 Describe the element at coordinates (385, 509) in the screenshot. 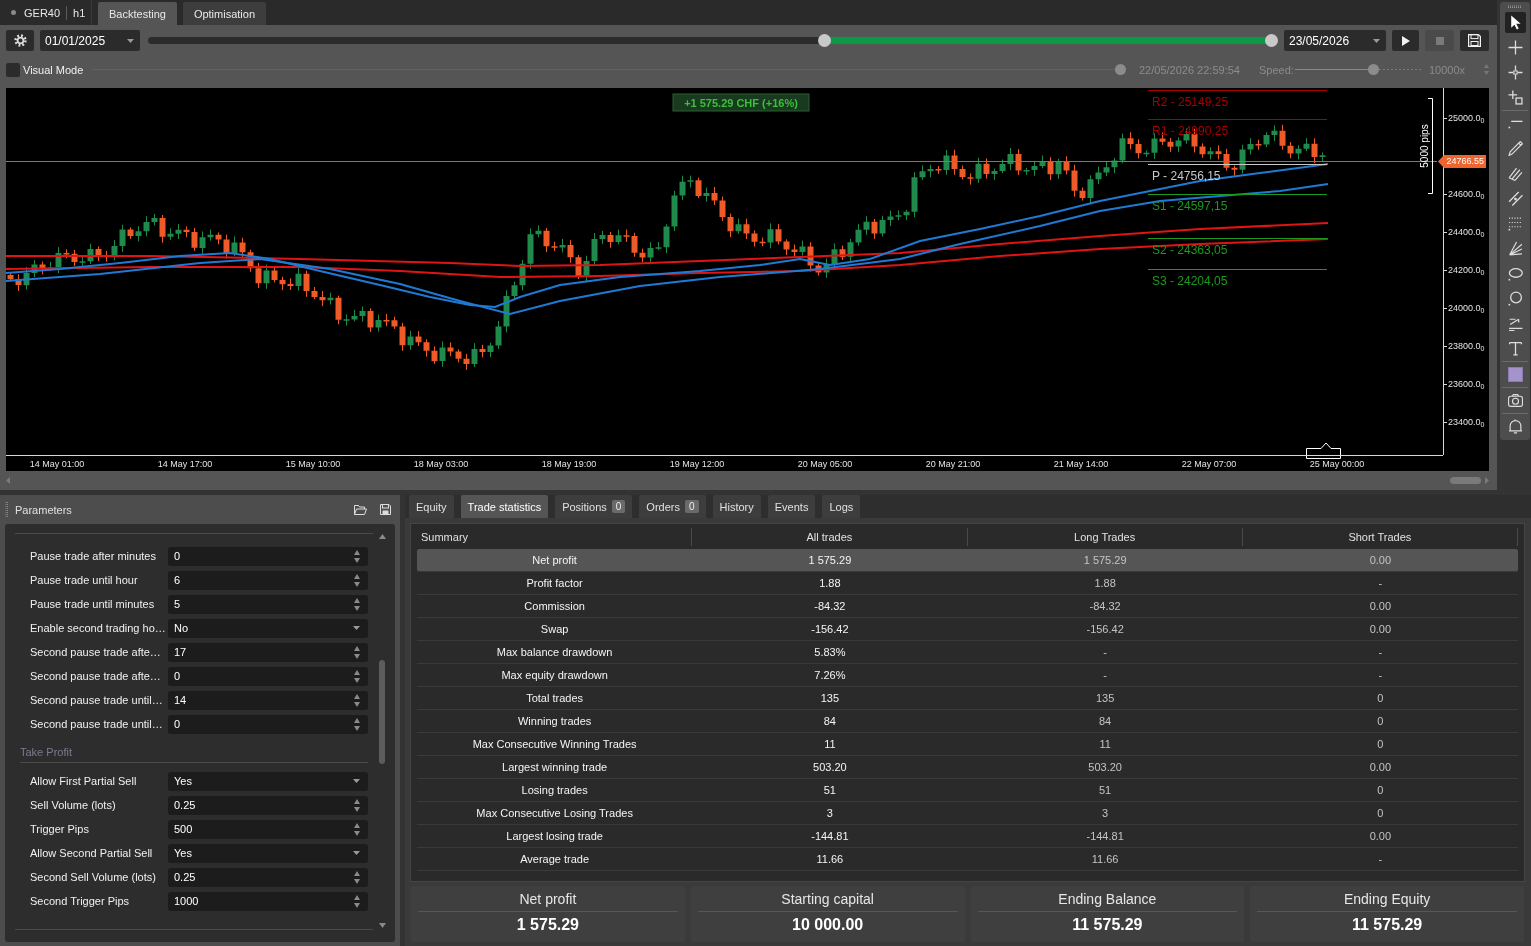

I see `save-icon` at that location.